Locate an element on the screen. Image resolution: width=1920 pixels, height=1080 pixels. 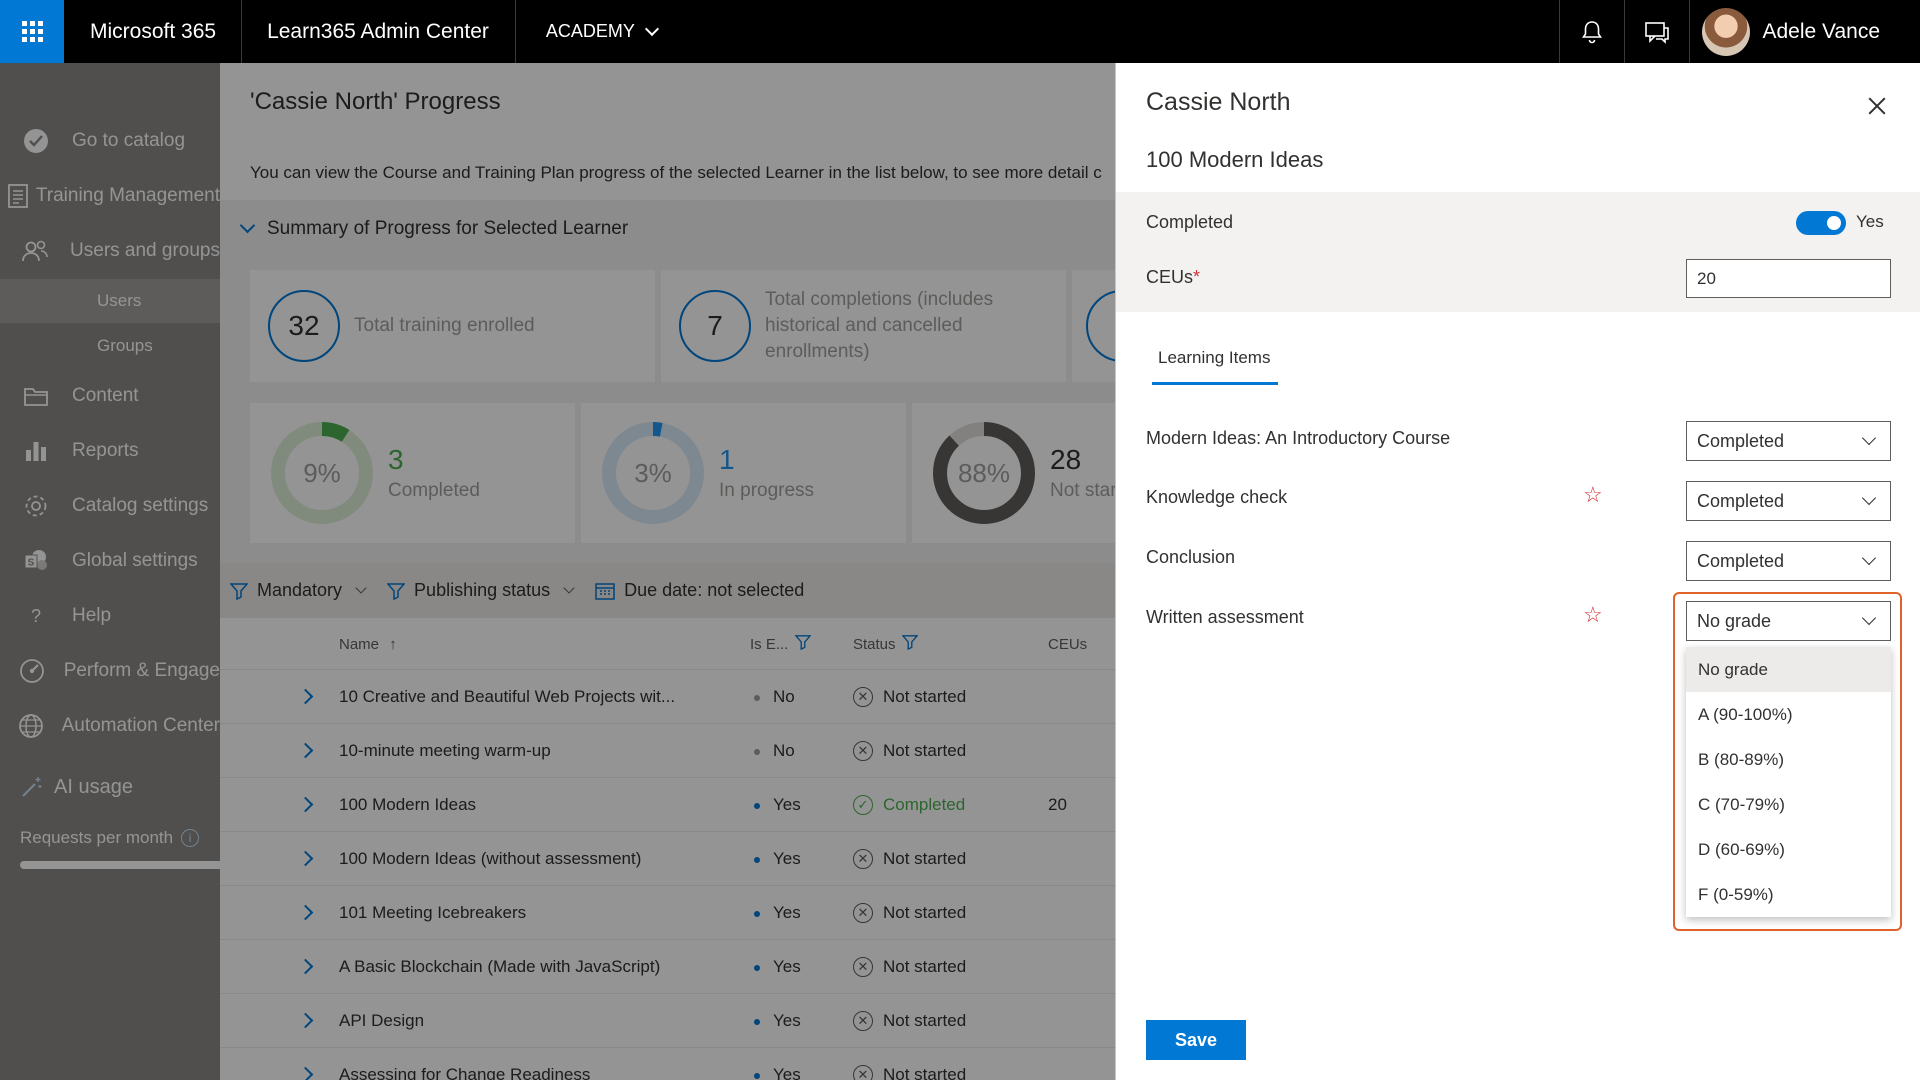
dropdown-value: No grade is located at coordinates (1734, 620).